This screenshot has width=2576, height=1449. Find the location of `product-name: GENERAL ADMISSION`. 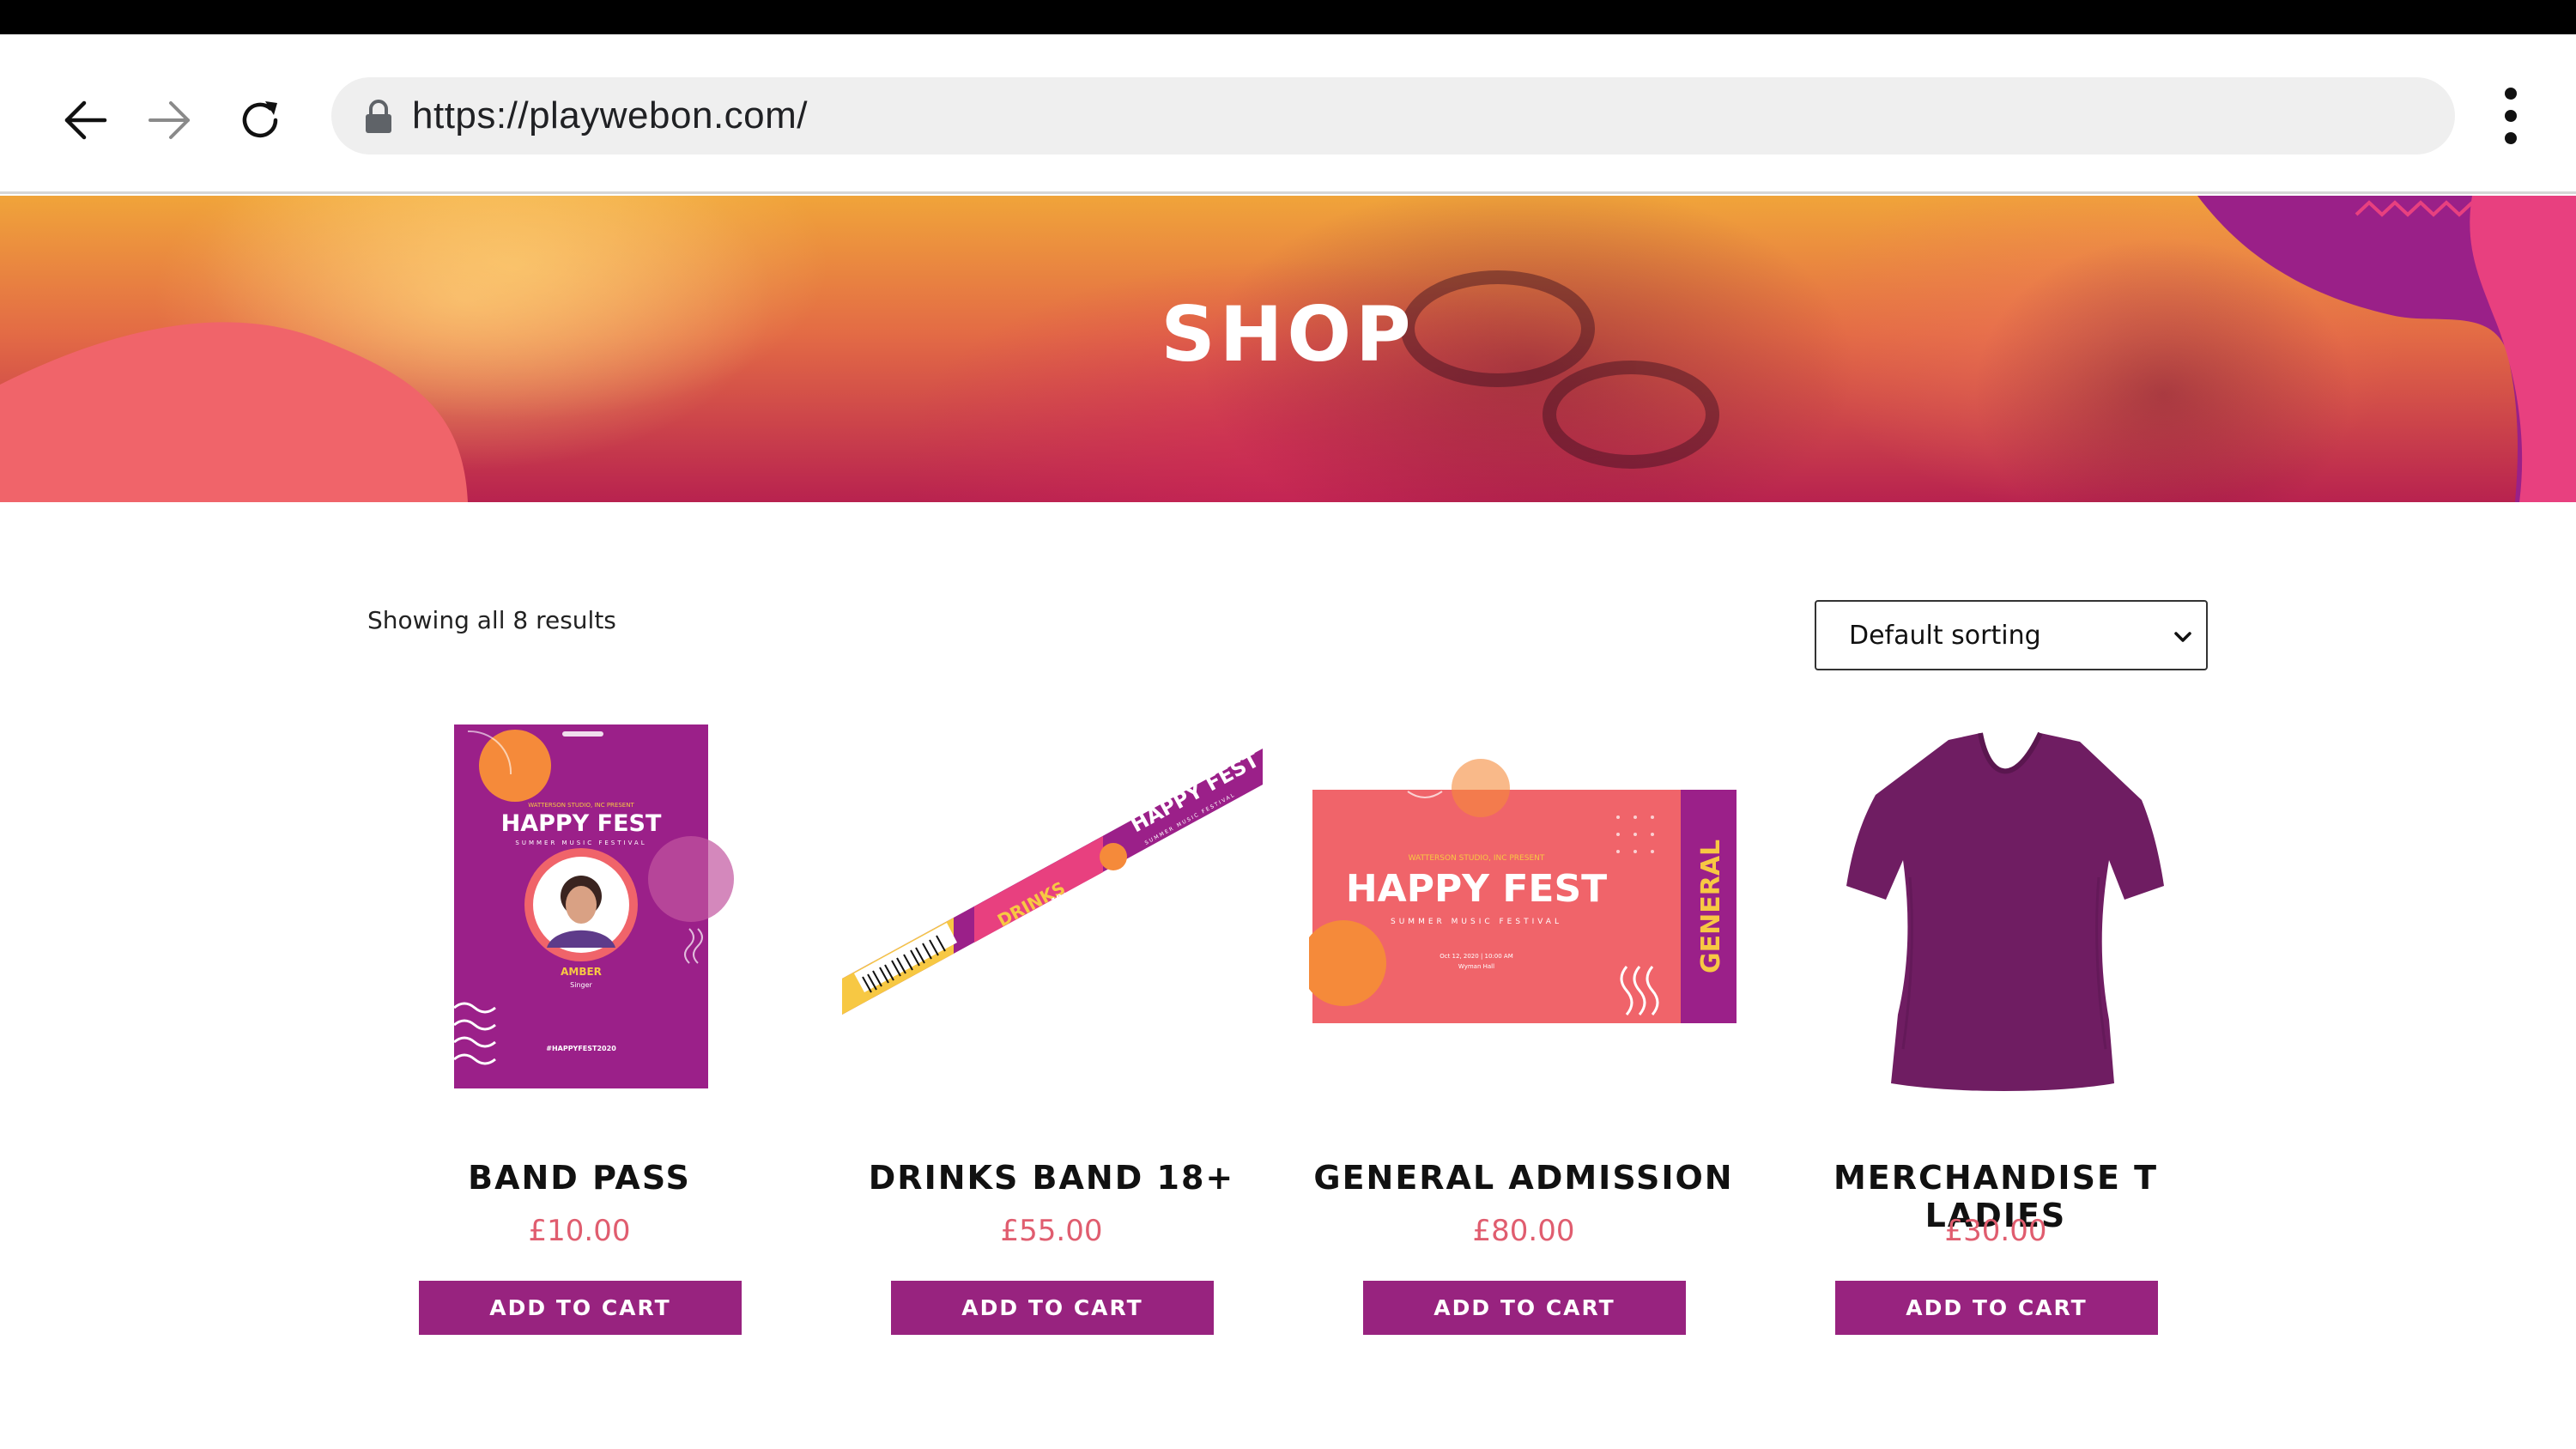

product-name: GENERAL ADMISSION is located at coordinates (1523, 1178).